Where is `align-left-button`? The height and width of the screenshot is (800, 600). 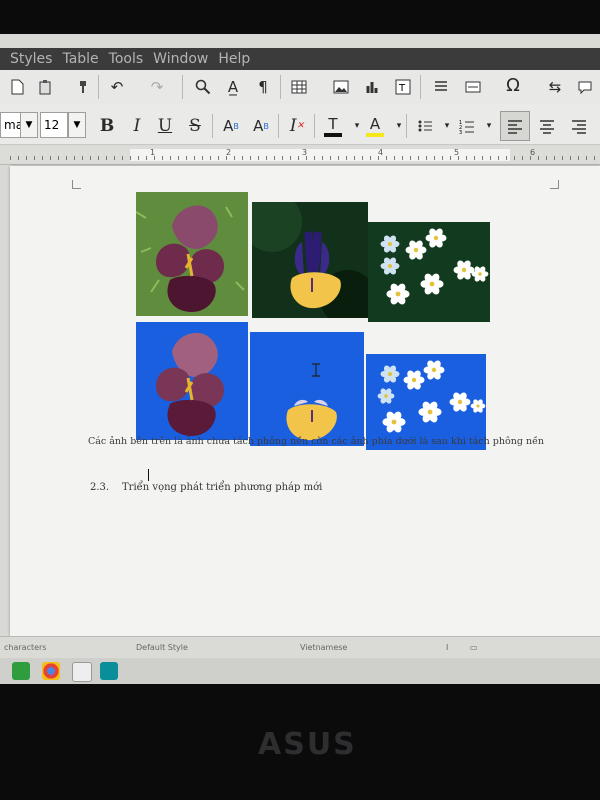
align-left-button is located at coordinates (515, 126).